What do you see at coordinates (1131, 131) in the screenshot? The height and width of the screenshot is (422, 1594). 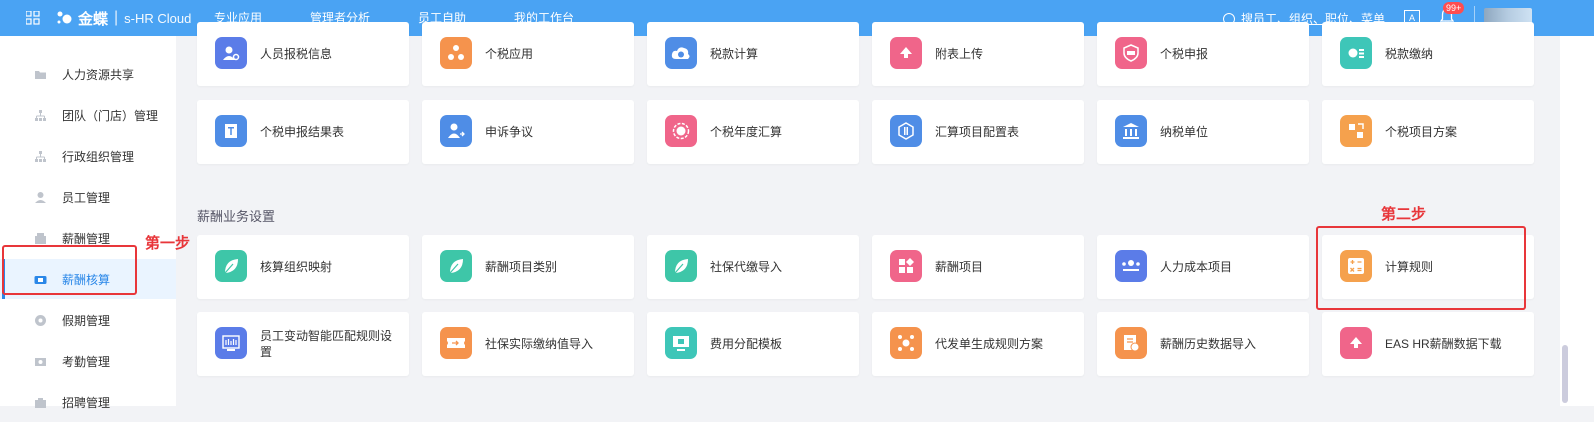 I see `bank-icon` at bounding box center [1131, 131].